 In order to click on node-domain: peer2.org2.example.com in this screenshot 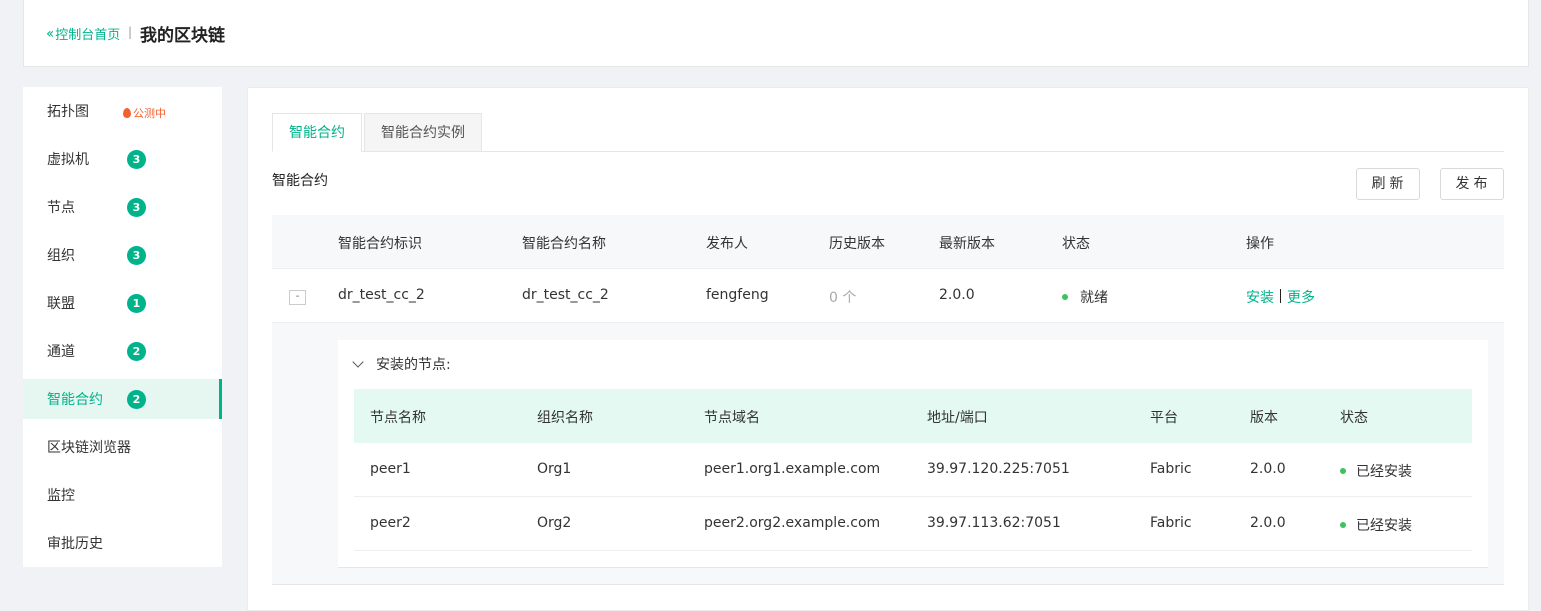, I will do `click(792, 523)`.